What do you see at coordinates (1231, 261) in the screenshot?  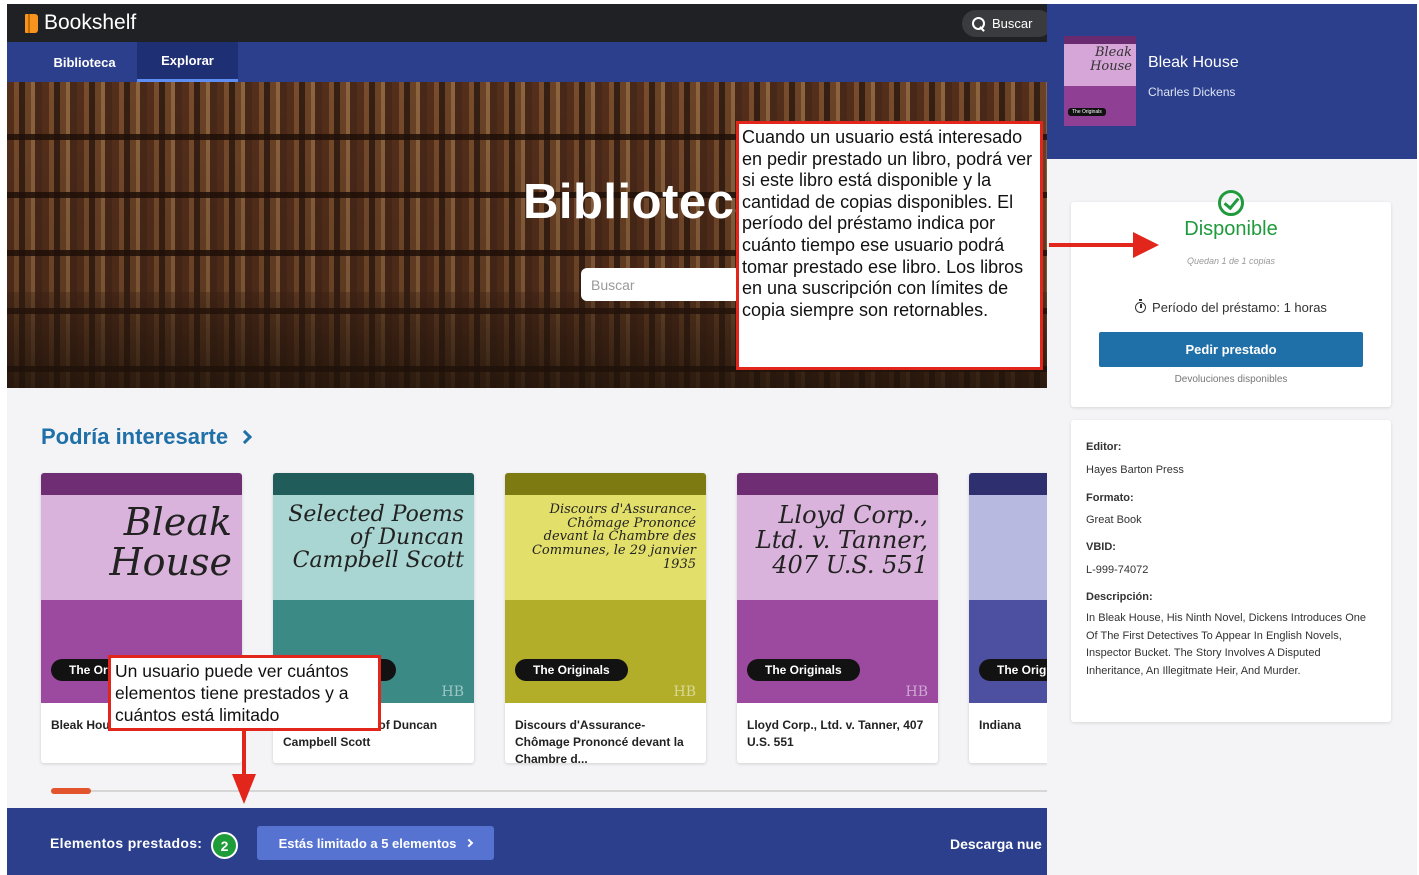 I see `copies-remaining: Quedan 1 de 1 copias` at bounding box center [1231, 261].